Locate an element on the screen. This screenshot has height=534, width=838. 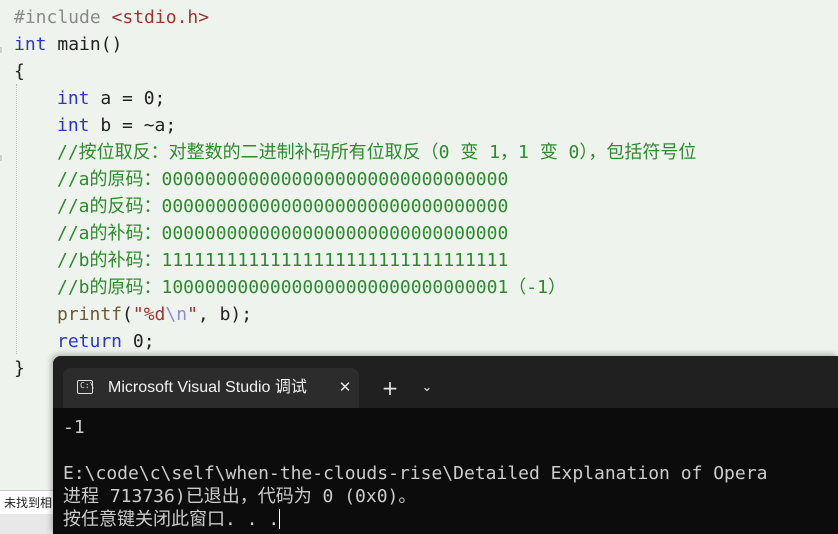
console-output-line: 按任意键关闭此窗口. . . is located at coordinates (172, 519).